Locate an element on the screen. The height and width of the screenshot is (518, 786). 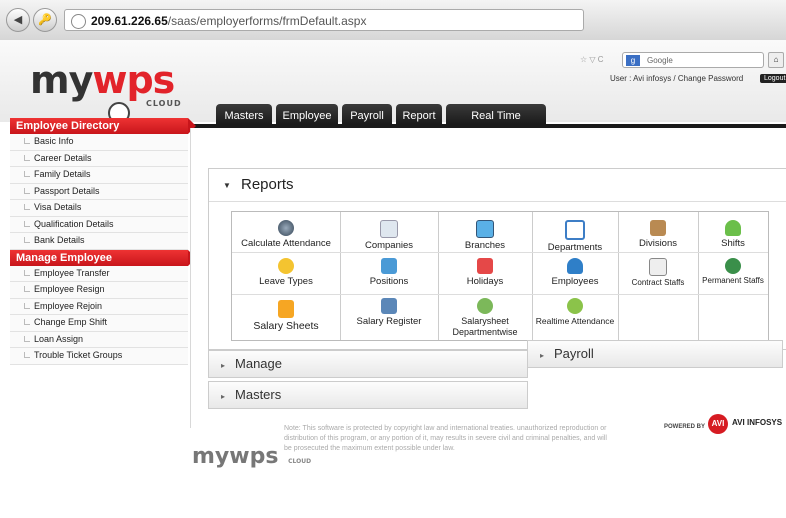
report-positions: Positions is located at coordinates (389, 272).